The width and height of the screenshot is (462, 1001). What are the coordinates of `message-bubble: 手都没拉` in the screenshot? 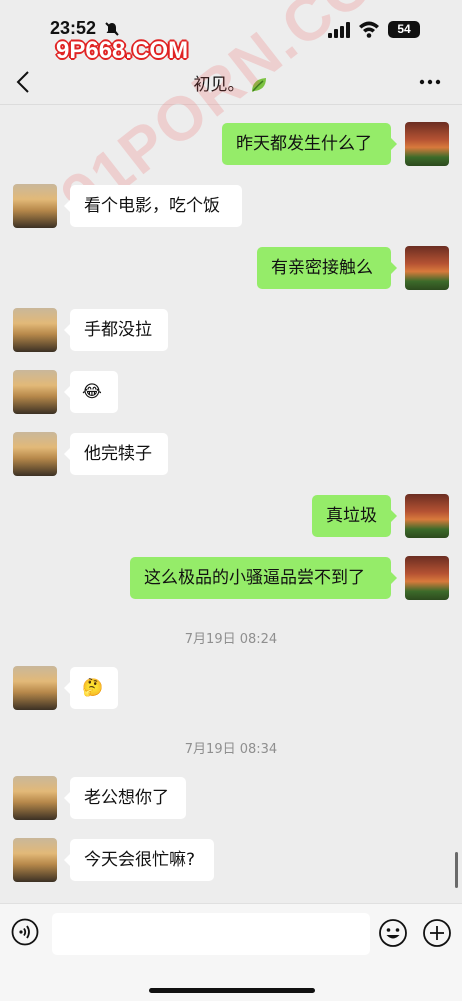 It's located at (116, 330).